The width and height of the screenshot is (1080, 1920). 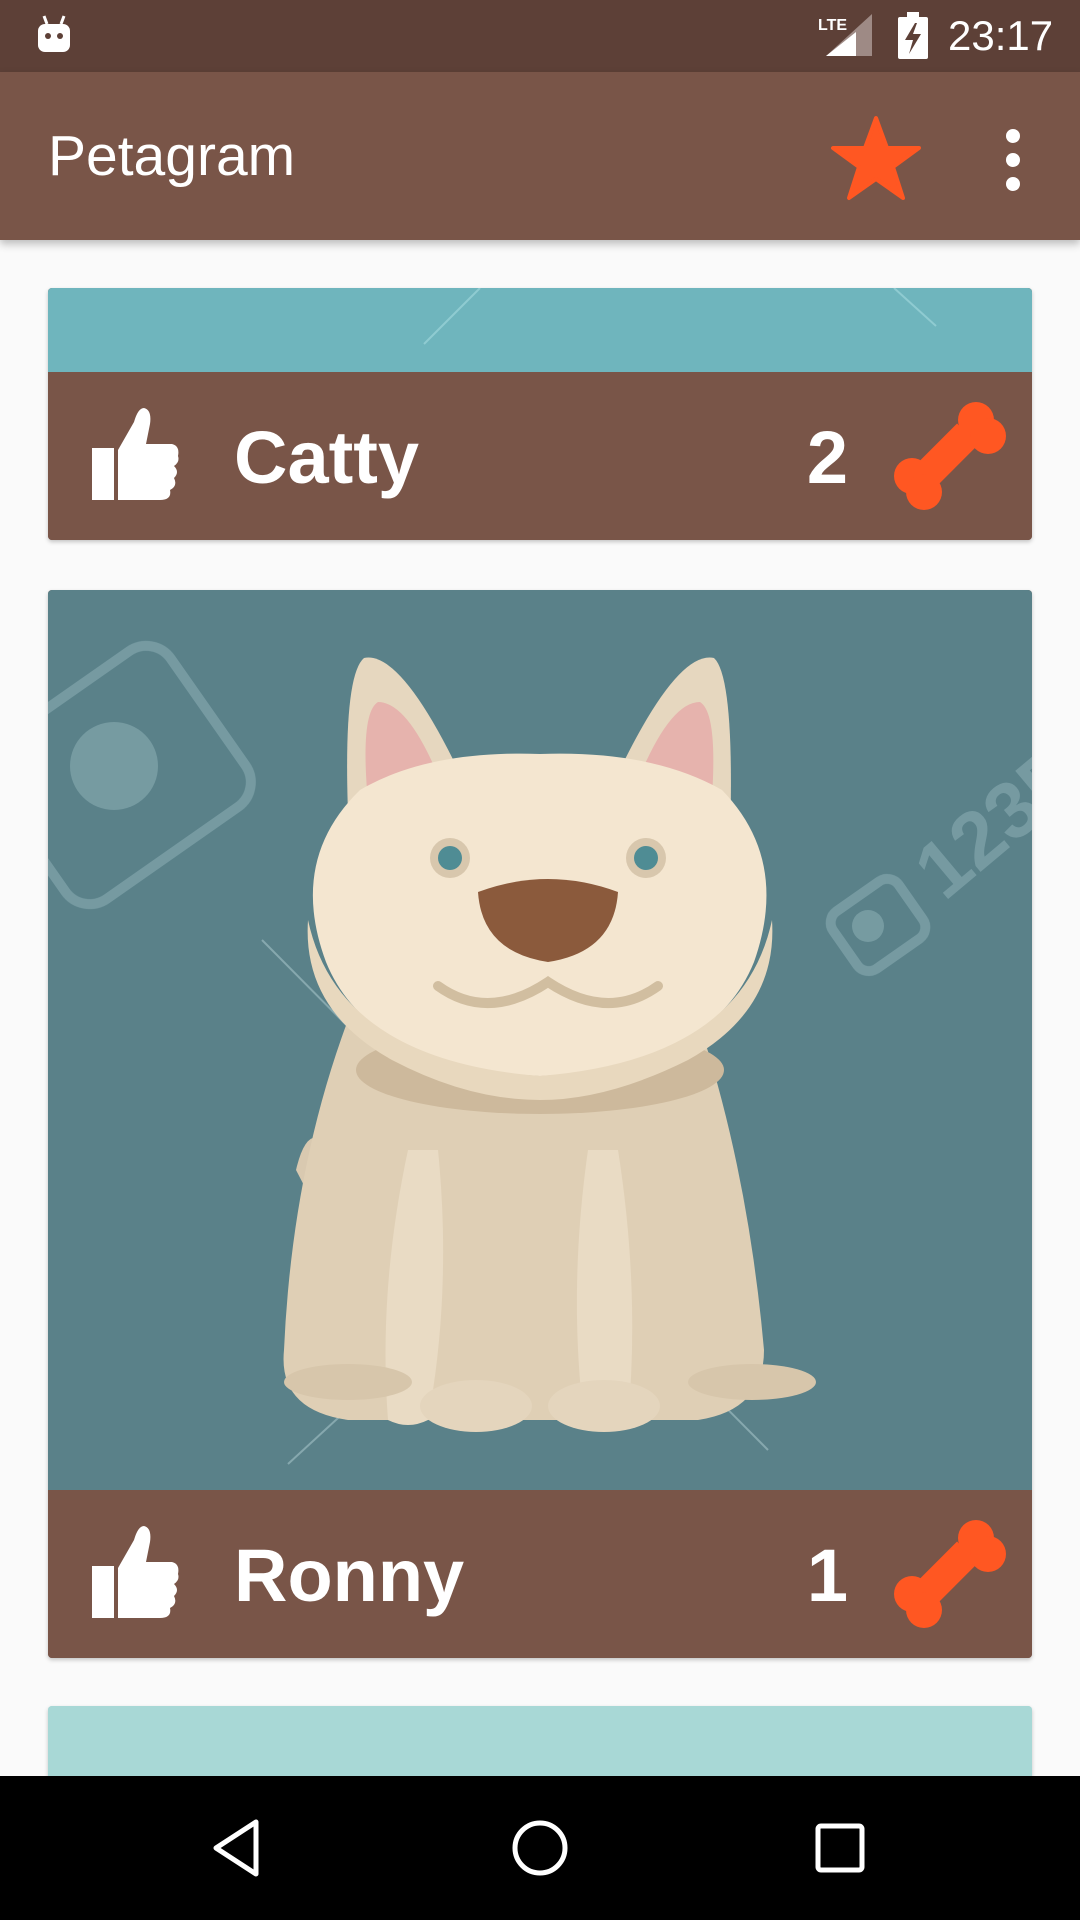 What do you see at coordinates (54, 33) in the screenshot?
I see `android-notification-icon` at bounding box center [54, 33].